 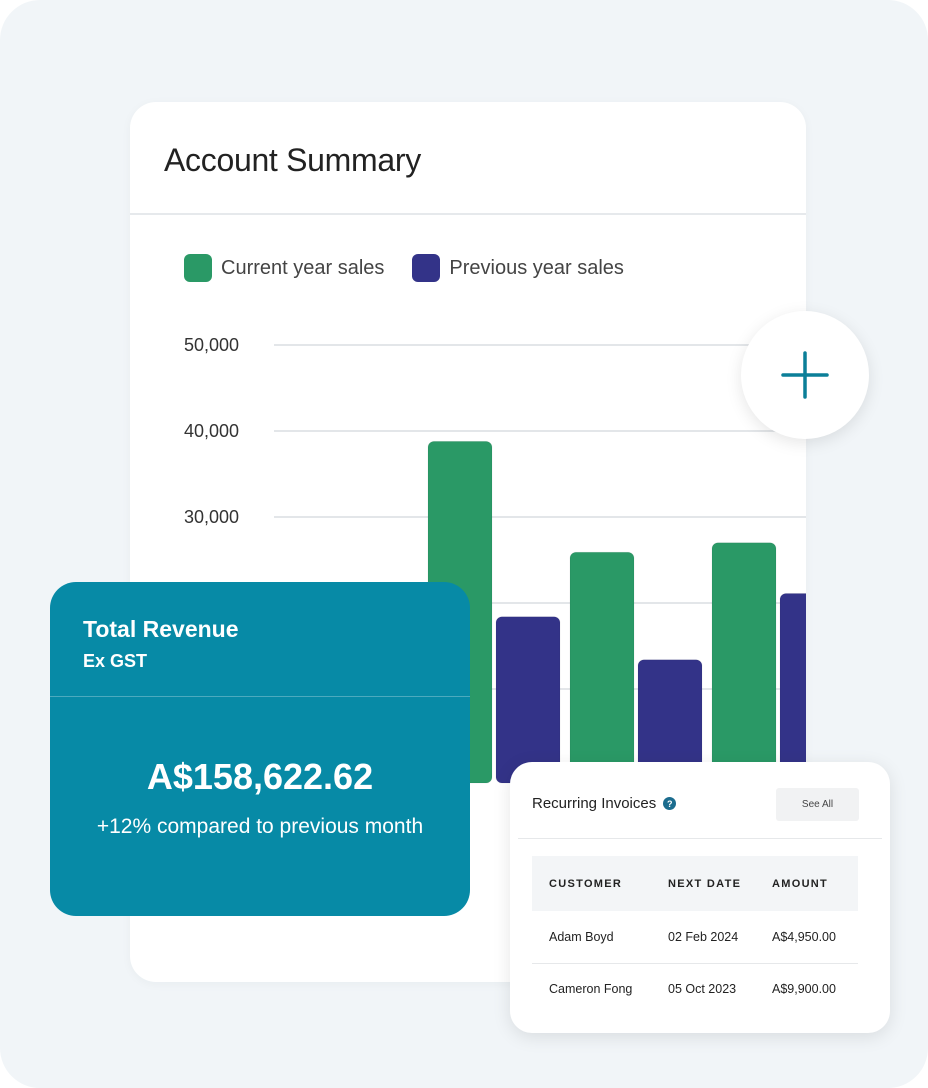 I want to click on help-icon: ?, so click(x=670, y=803).